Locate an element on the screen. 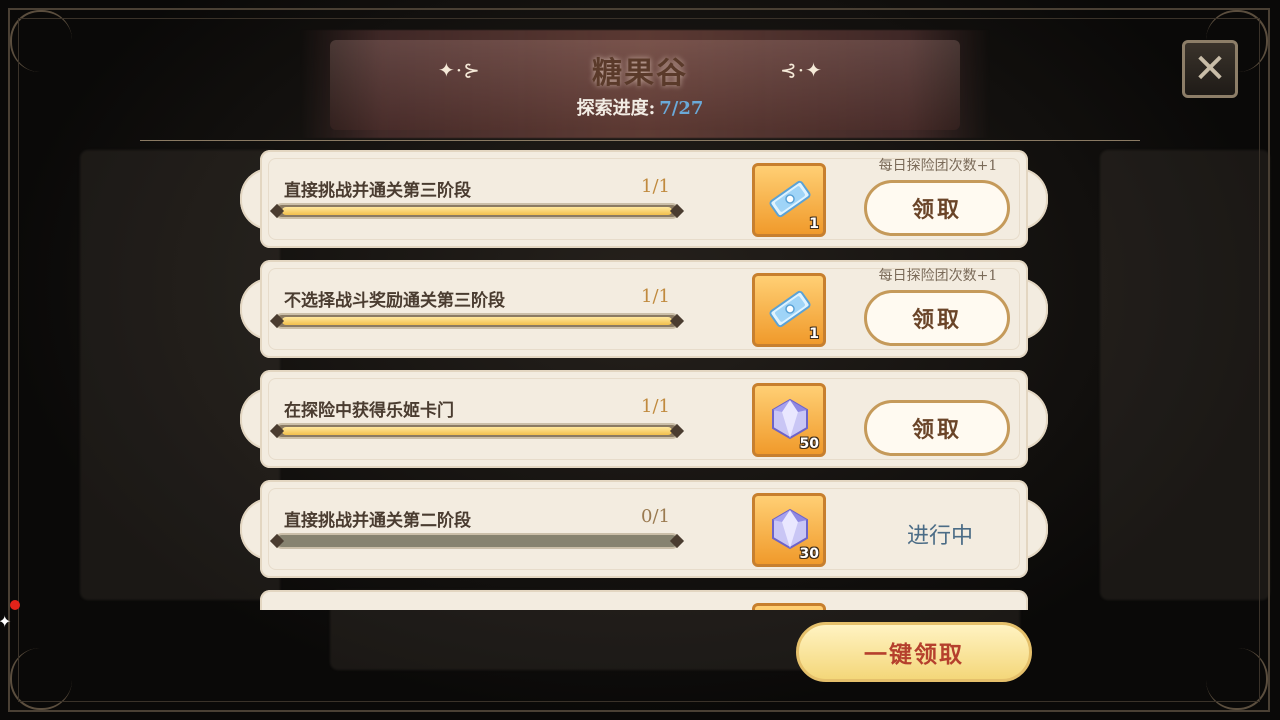 The height and width of the screenshot is (720, 1280). reward-item is located at coordinates (789, 606).